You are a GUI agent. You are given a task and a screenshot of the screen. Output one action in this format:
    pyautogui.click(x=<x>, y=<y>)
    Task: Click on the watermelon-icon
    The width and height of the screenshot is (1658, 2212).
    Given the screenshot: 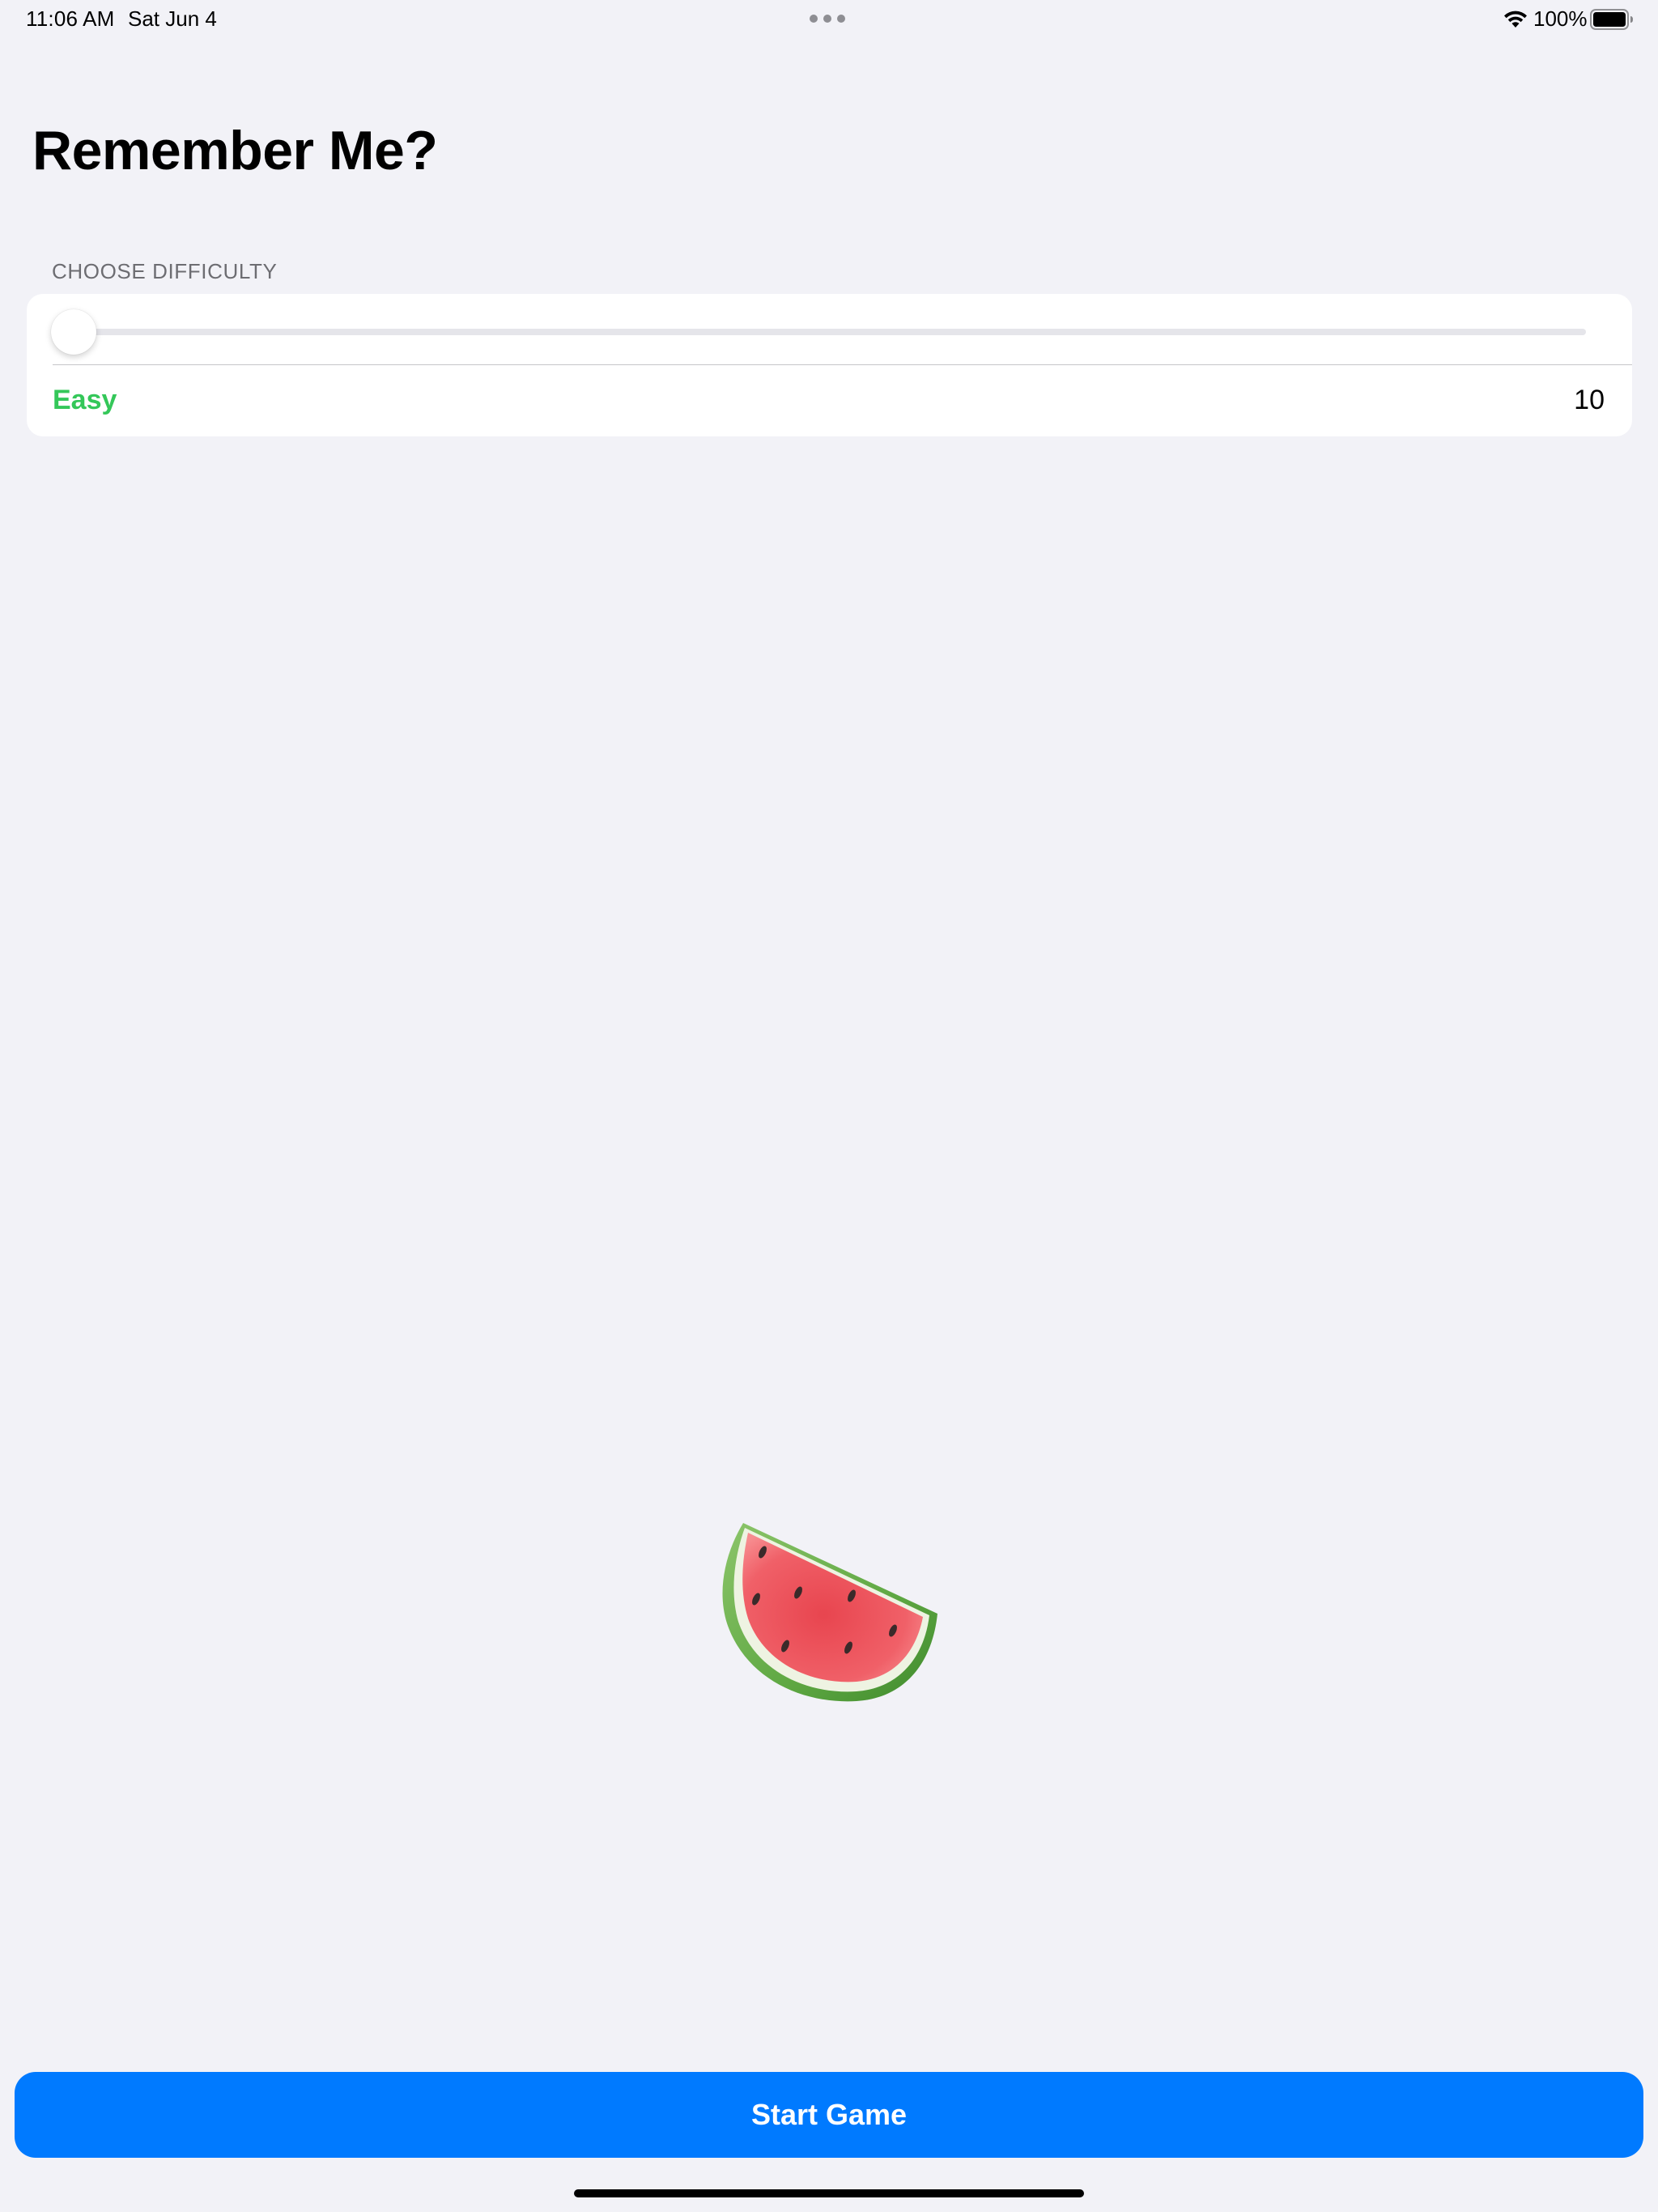 What is the action you would take?
    pyautogui.click(x=829, y=1613)
    